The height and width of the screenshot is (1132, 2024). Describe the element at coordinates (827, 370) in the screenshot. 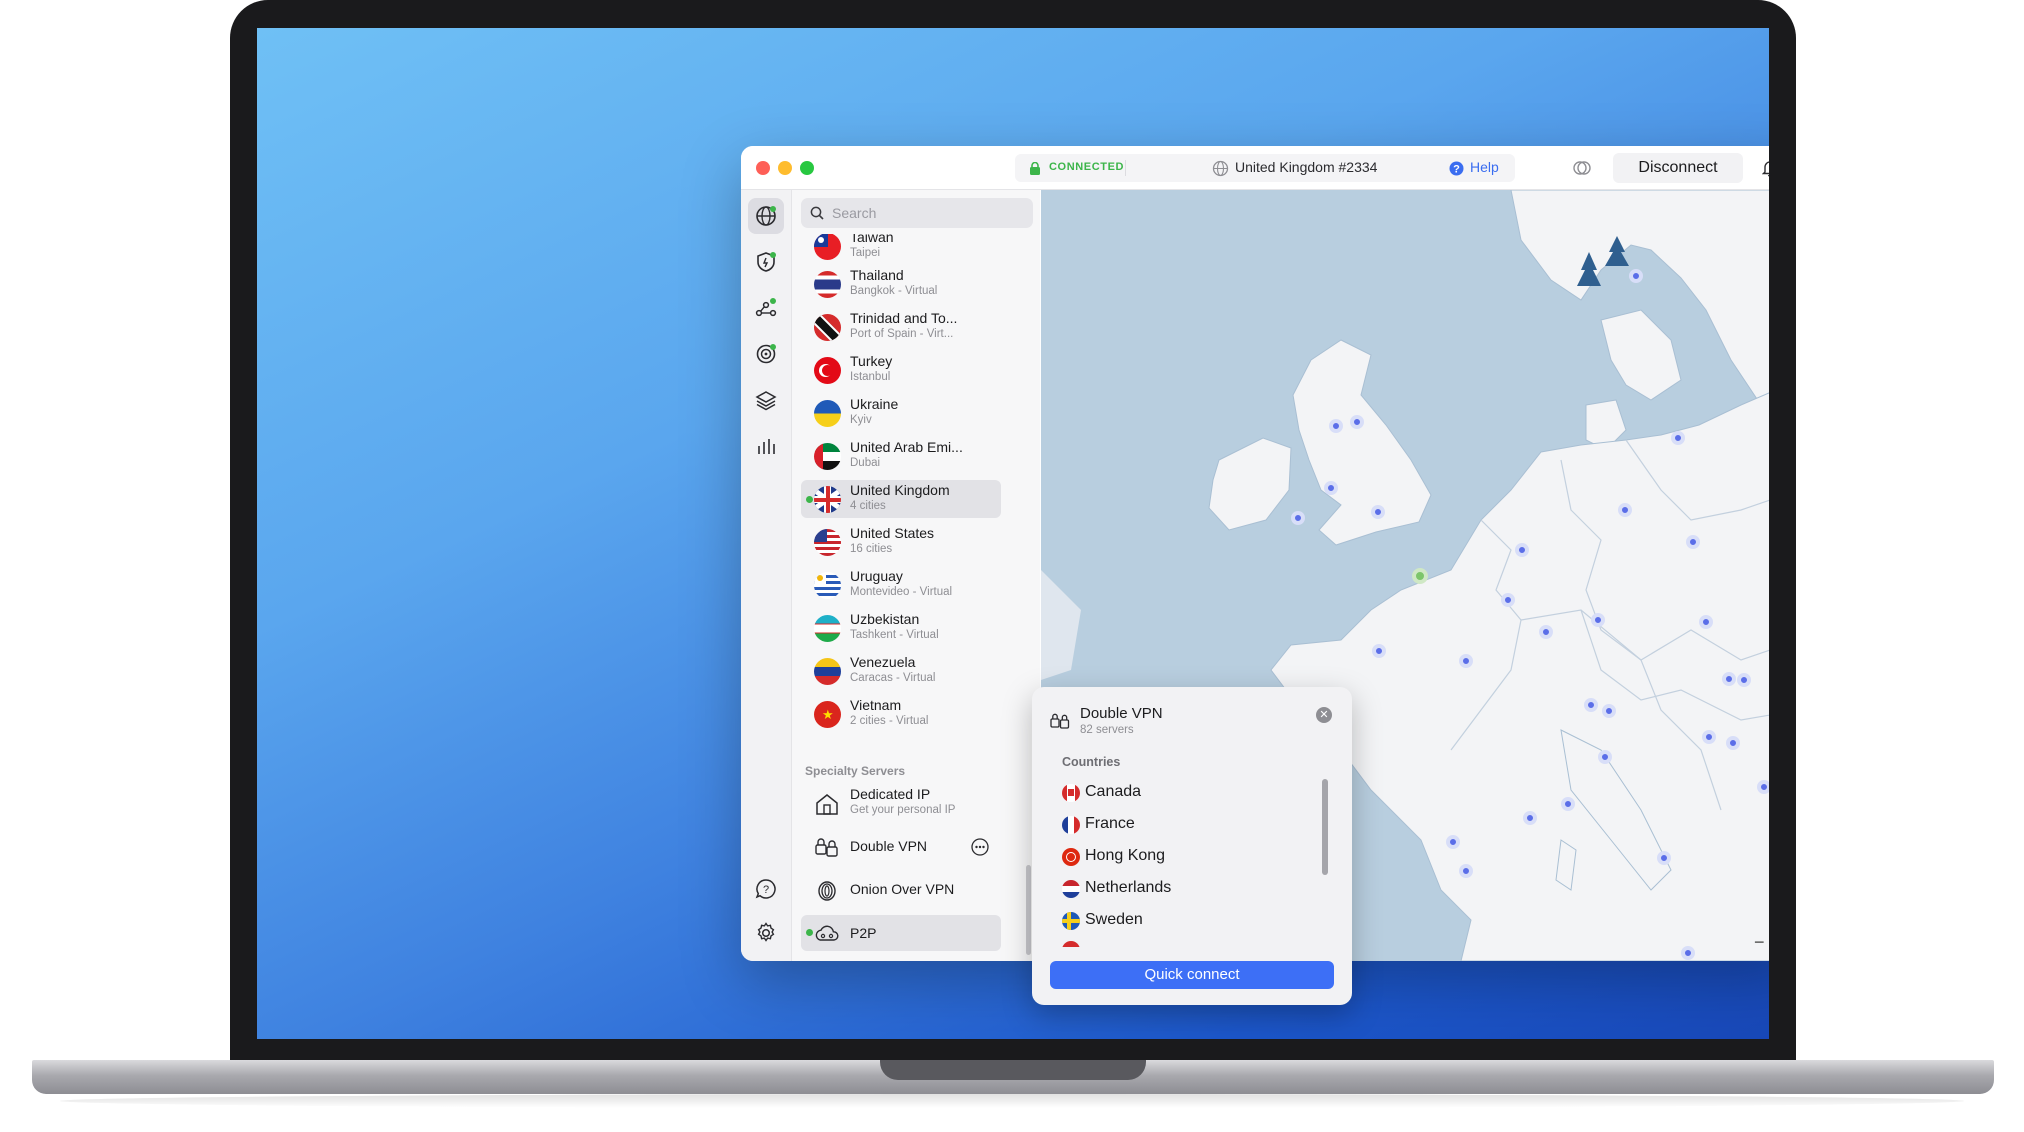

I see `turkey-flag-icon` at that location.